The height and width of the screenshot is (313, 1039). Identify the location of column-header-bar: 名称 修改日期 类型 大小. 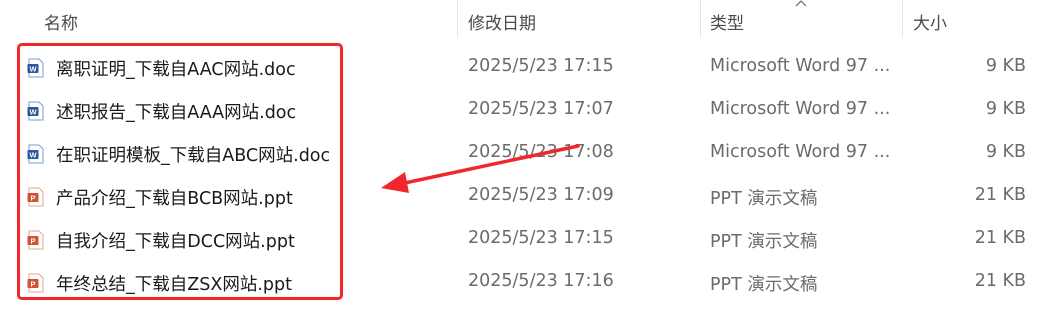
(519, 19).